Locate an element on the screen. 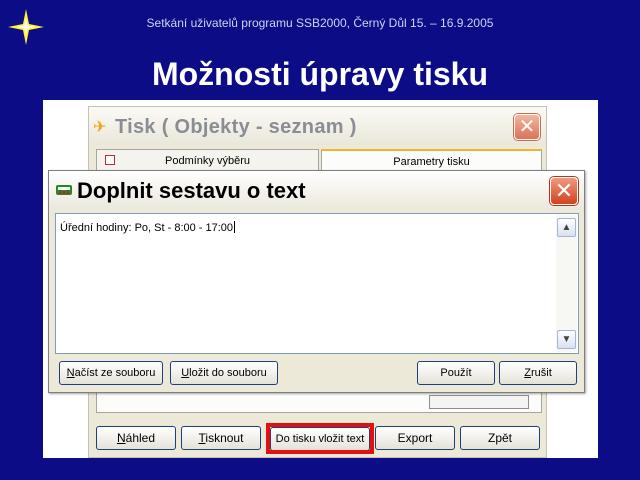  print-window-close-button: ✕ is located at coordinates (527, 127).